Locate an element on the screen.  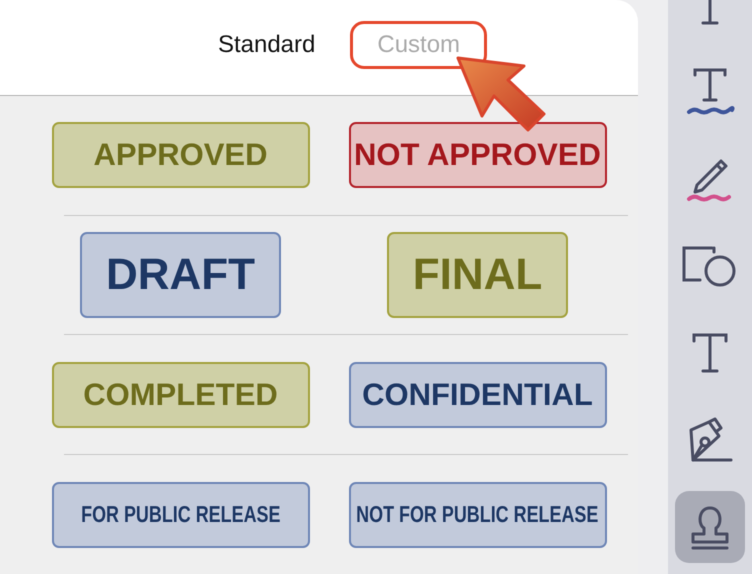
stamp-button: FOR PUBLIC RELEASE is located at coordinates (181, 515).